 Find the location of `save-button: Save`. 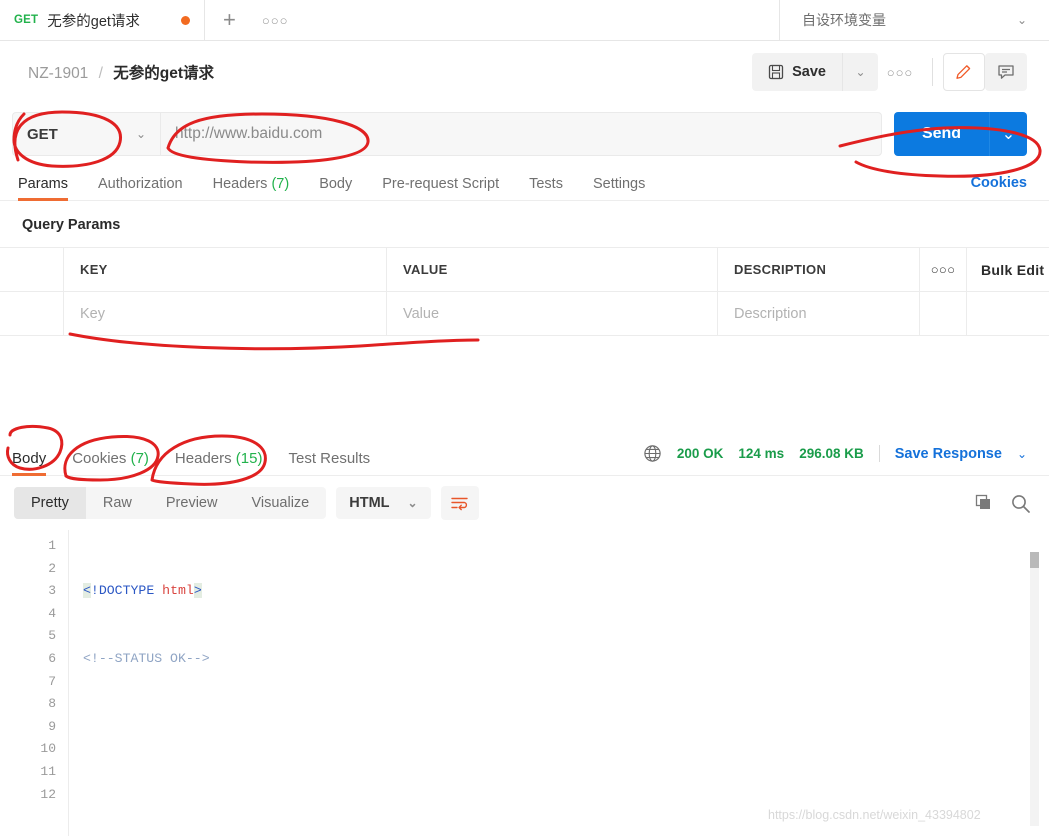

save-button: Save is located at coordinates (797, 72).